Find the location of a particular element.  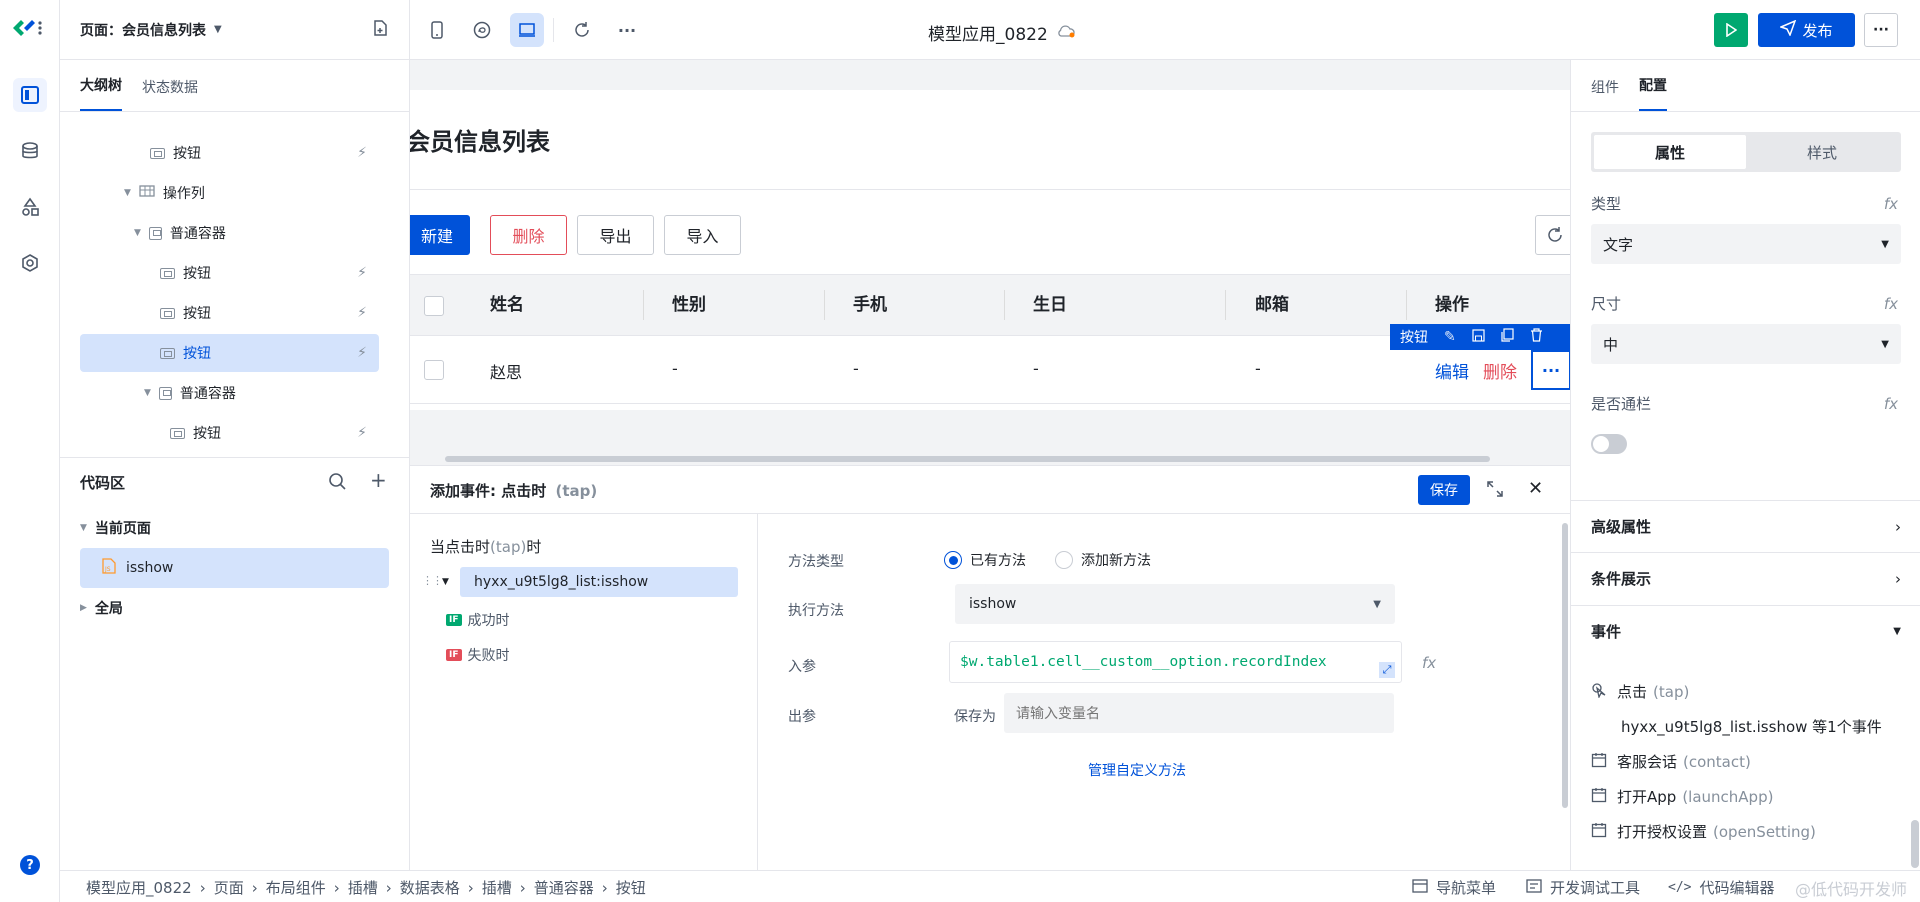

expand-editor-icon: ⤢ is located at coordinates (1387, 670).